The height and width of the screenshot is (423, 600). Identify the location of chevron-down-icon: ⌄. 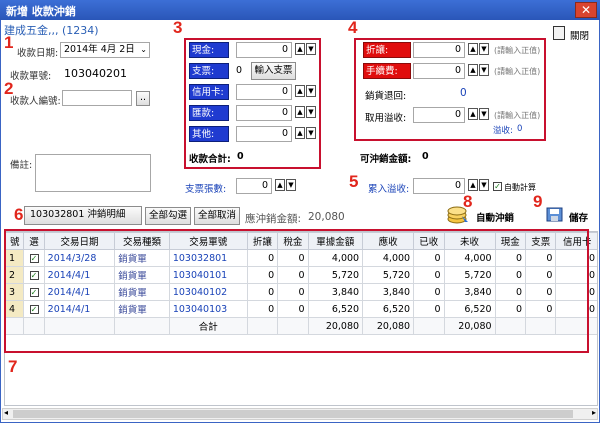
(143, 50).